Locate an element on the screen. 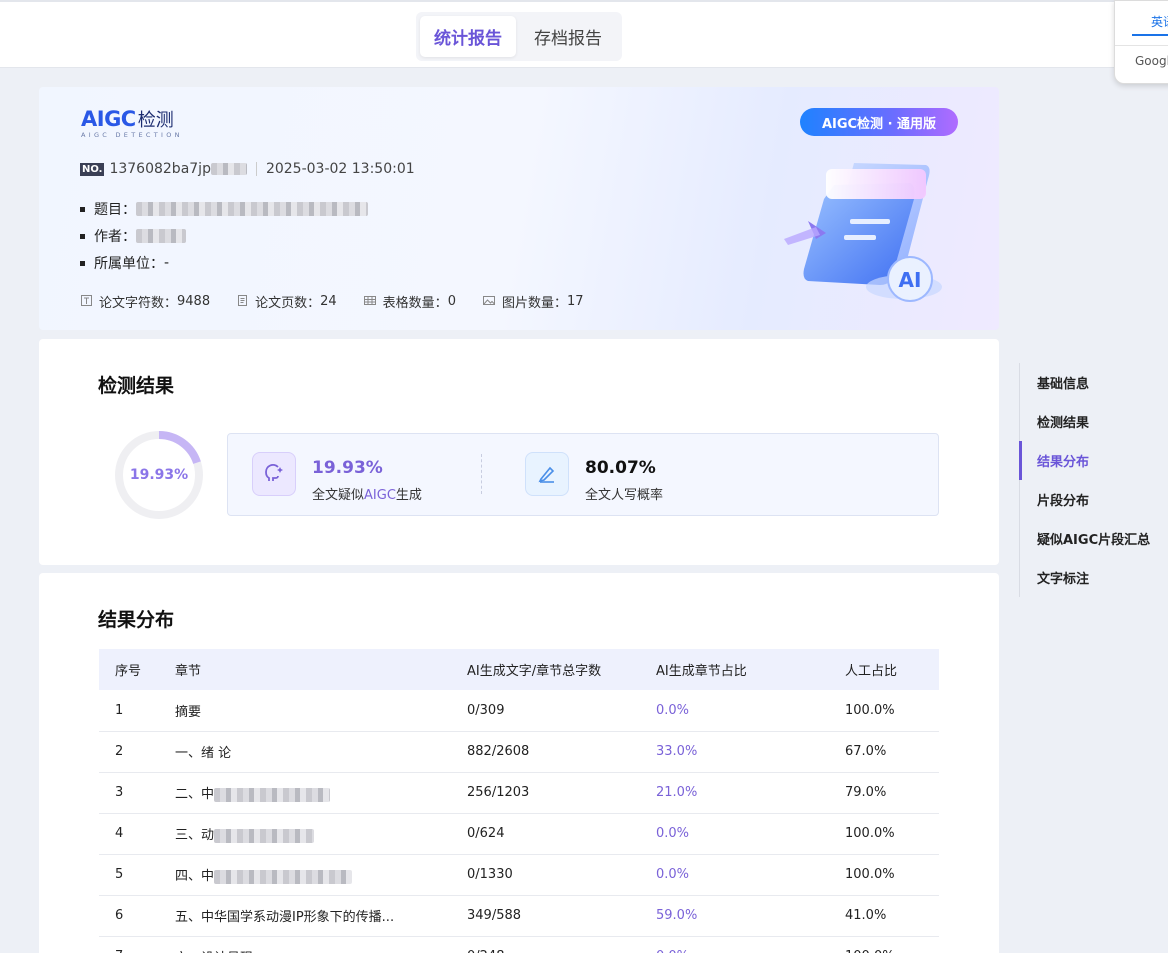 Image resolution: width=1168 pixels, height=953 pixels. row-ai-count: 256/1203 is located at coordinates (545, 793).